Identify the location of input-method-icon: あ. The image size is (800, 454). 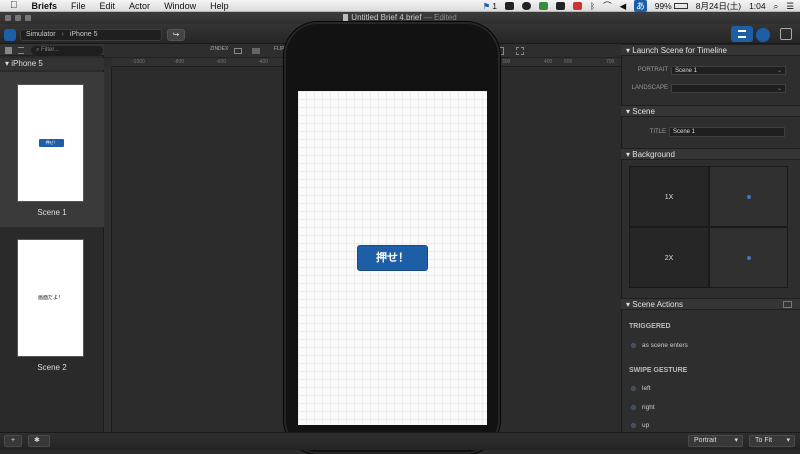
(640, 6).